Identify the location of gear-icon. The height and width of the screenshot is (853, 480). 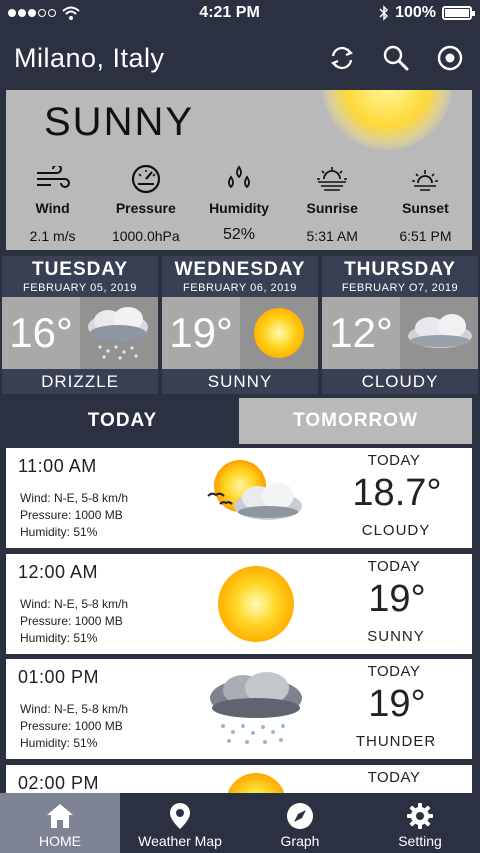
(420, 816).